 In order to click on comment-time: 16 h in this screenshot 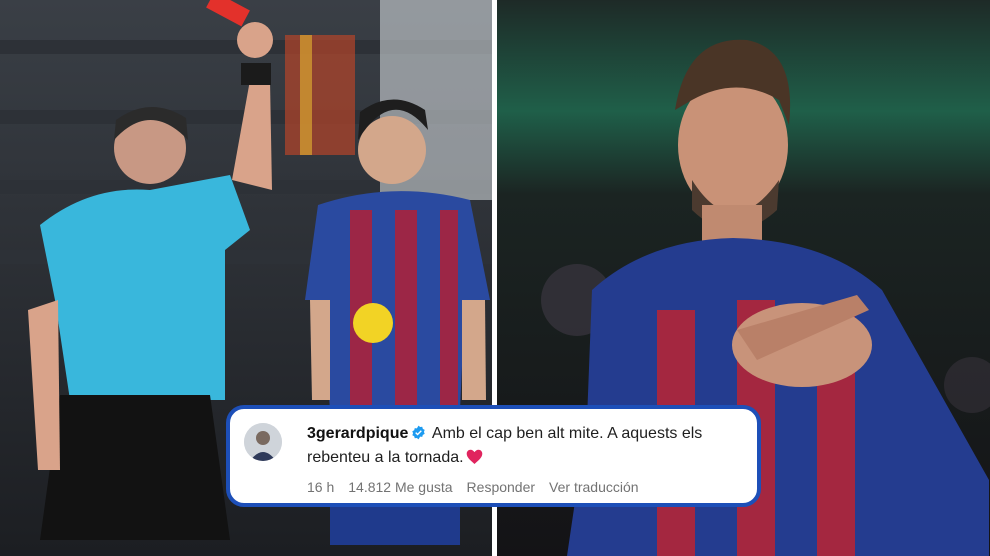, I will do `click(321, 487)`.